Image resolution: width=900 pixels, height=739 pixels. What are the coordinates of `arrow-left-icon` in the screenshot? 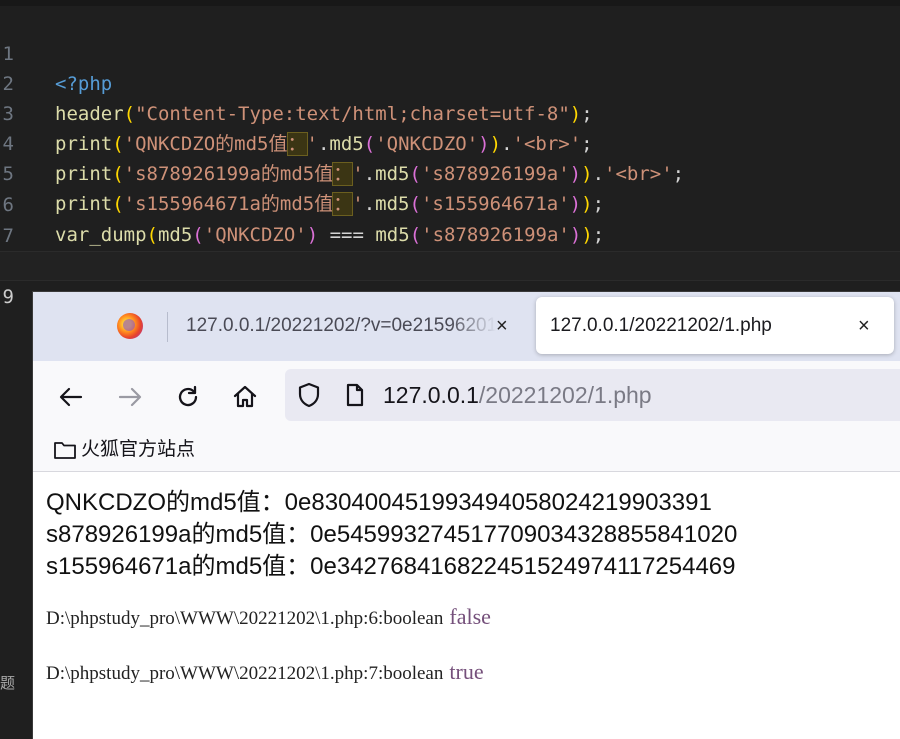 It's located at (71, 397).